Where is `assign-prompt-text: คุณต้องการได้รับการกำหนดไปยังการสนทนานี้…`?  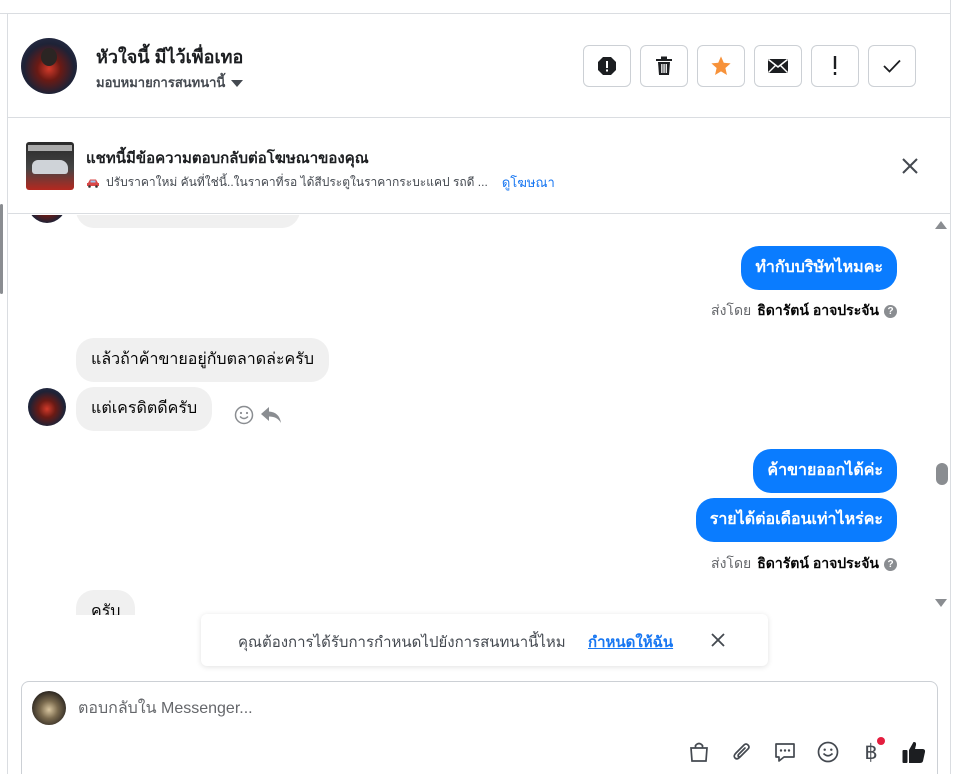 assign-prompt-text: คุณต้องการได้รับการกำหนดไปยังการสนทนานี้… is located at coordinates (402, 642).